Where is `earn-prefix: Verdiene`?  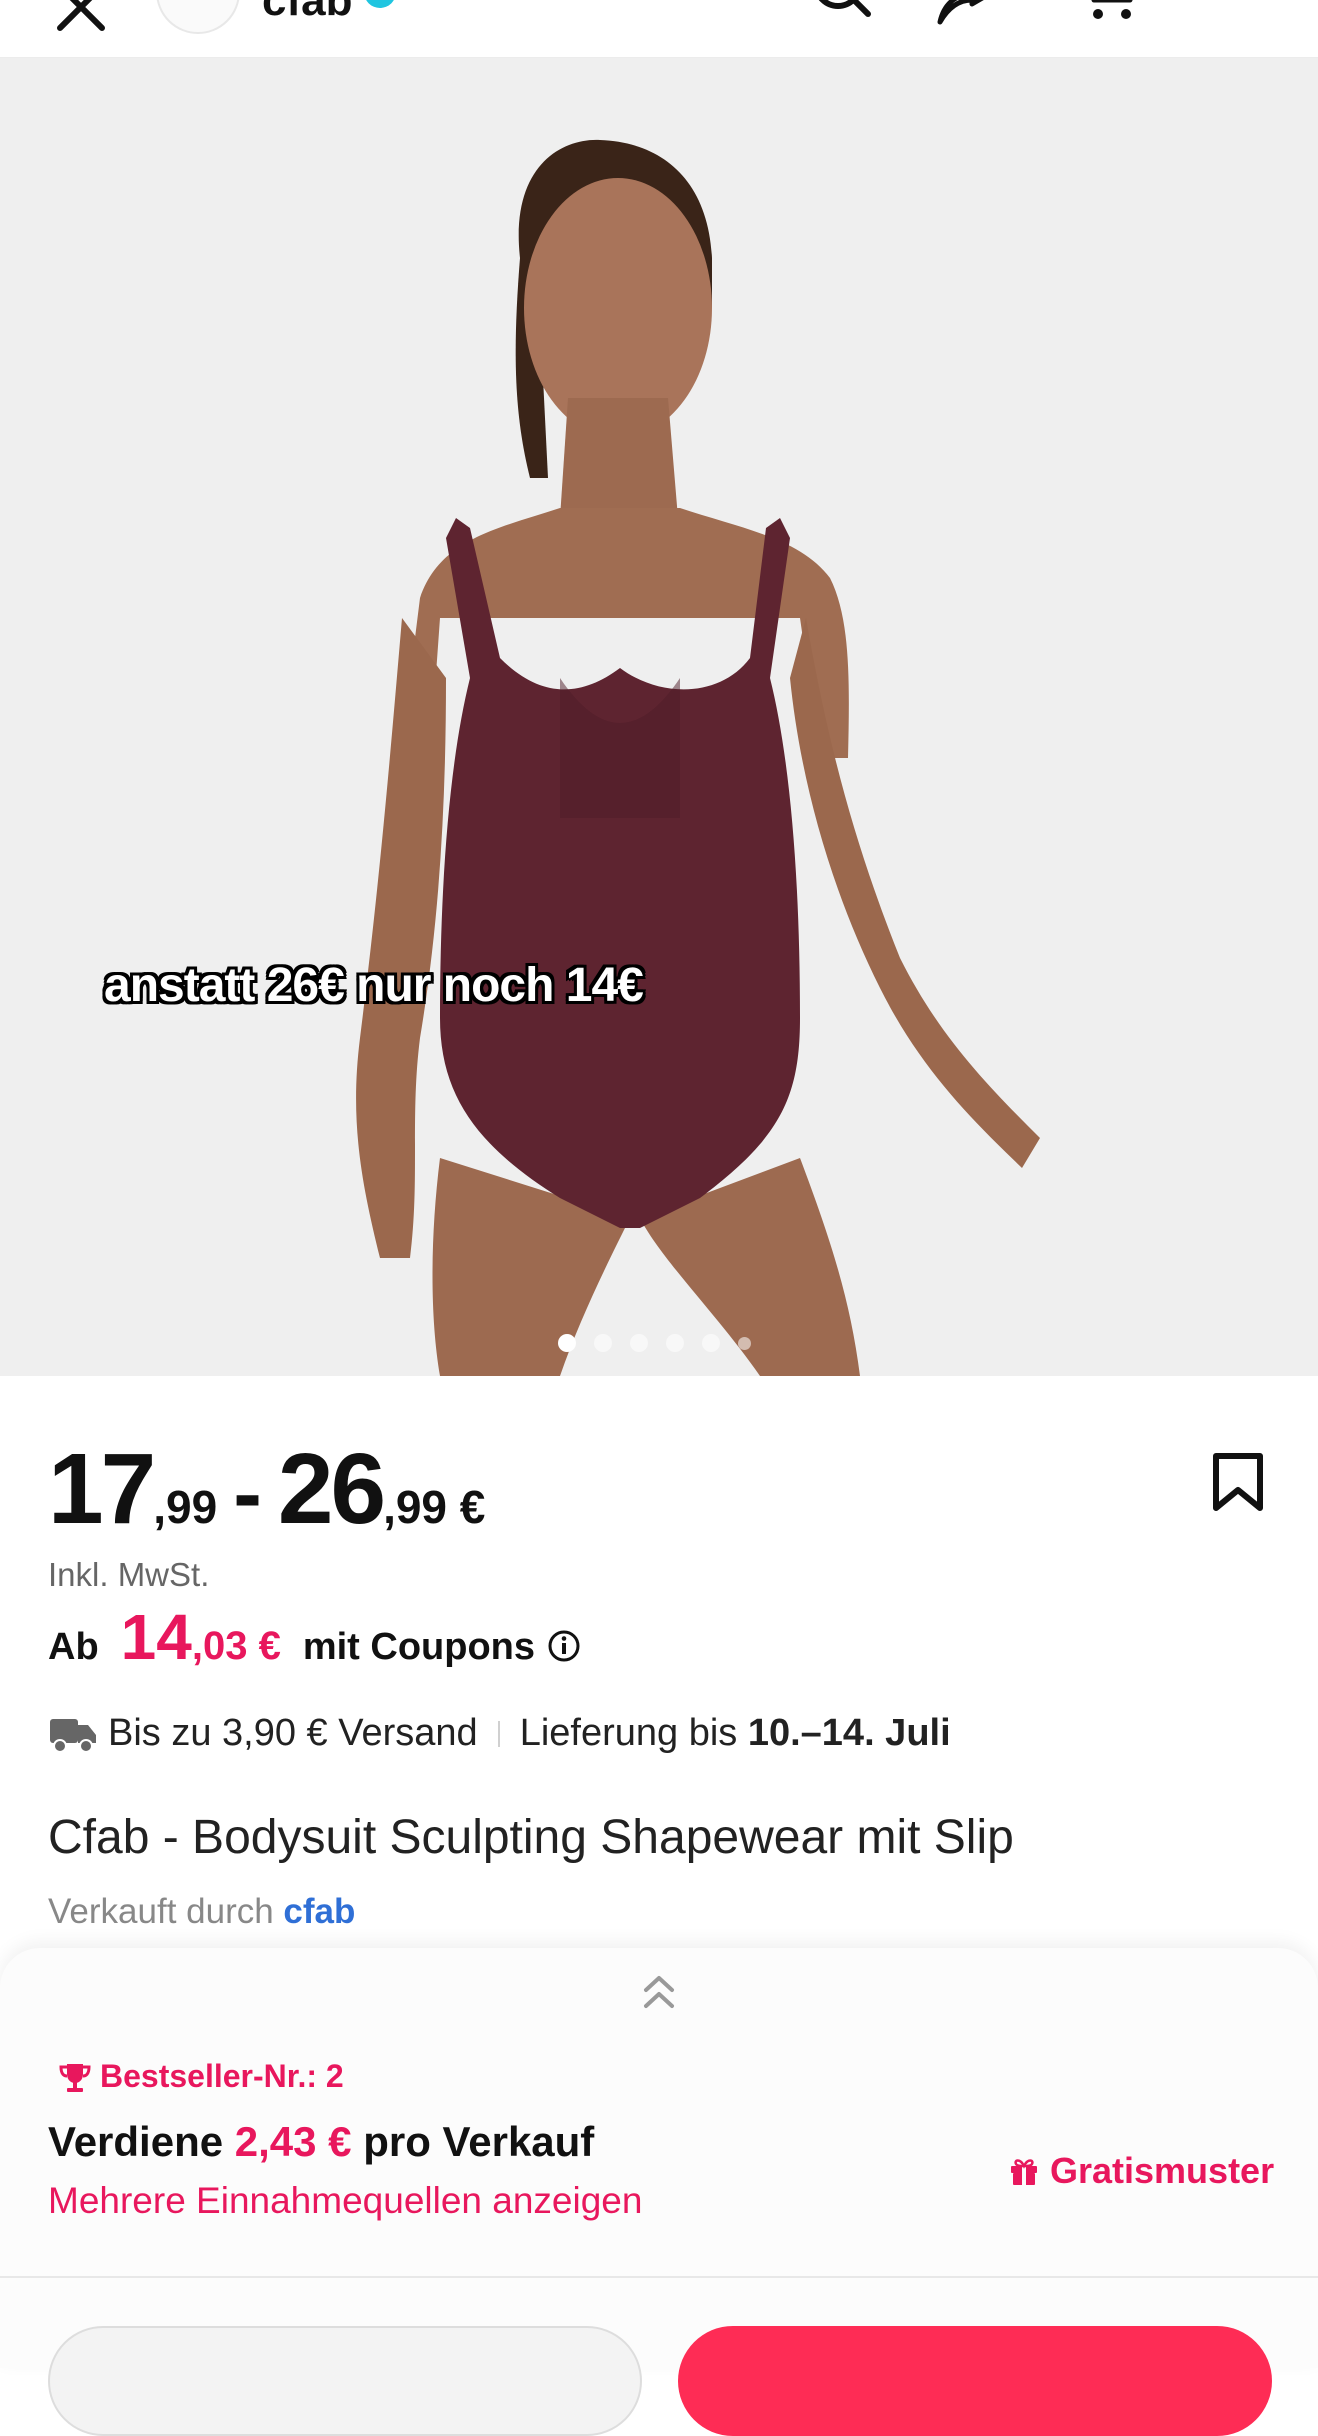 earn-prefix: Verdiene is located at coordinates (141, 2141).